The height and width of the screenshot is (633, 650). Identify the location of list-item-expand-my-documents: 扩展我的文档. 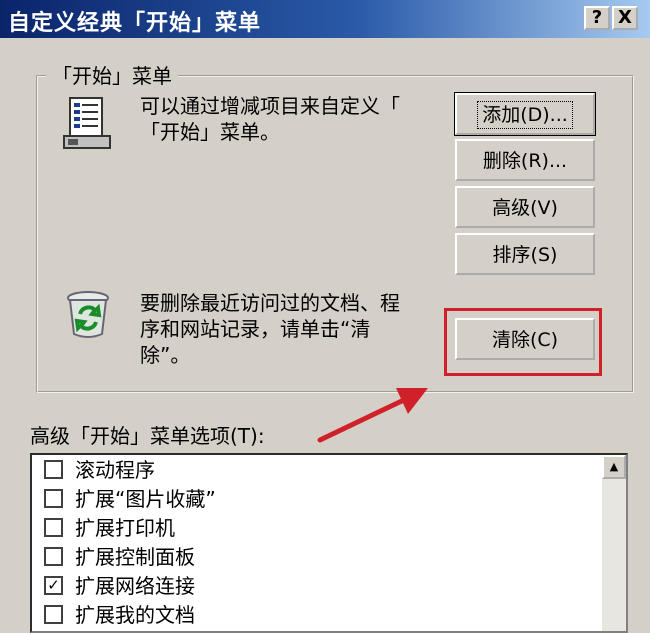
(119, 615).